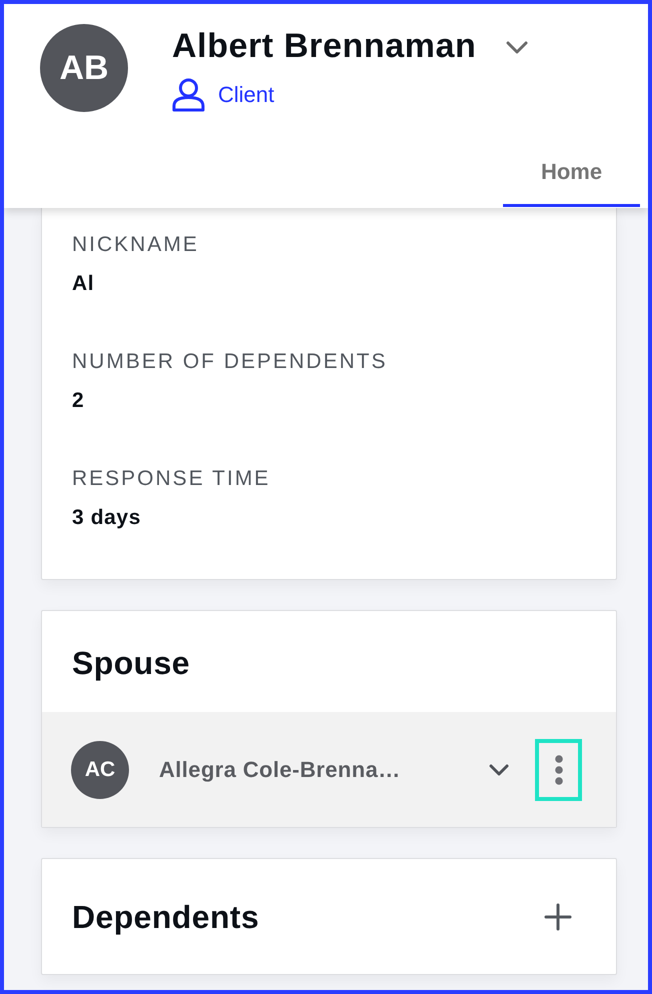 The width and height of the screenshot is (652, 994). What do you see at coordinates (100, 769) in the screenshot?
I see `avatar: AC` at bounding box center [100, 769].